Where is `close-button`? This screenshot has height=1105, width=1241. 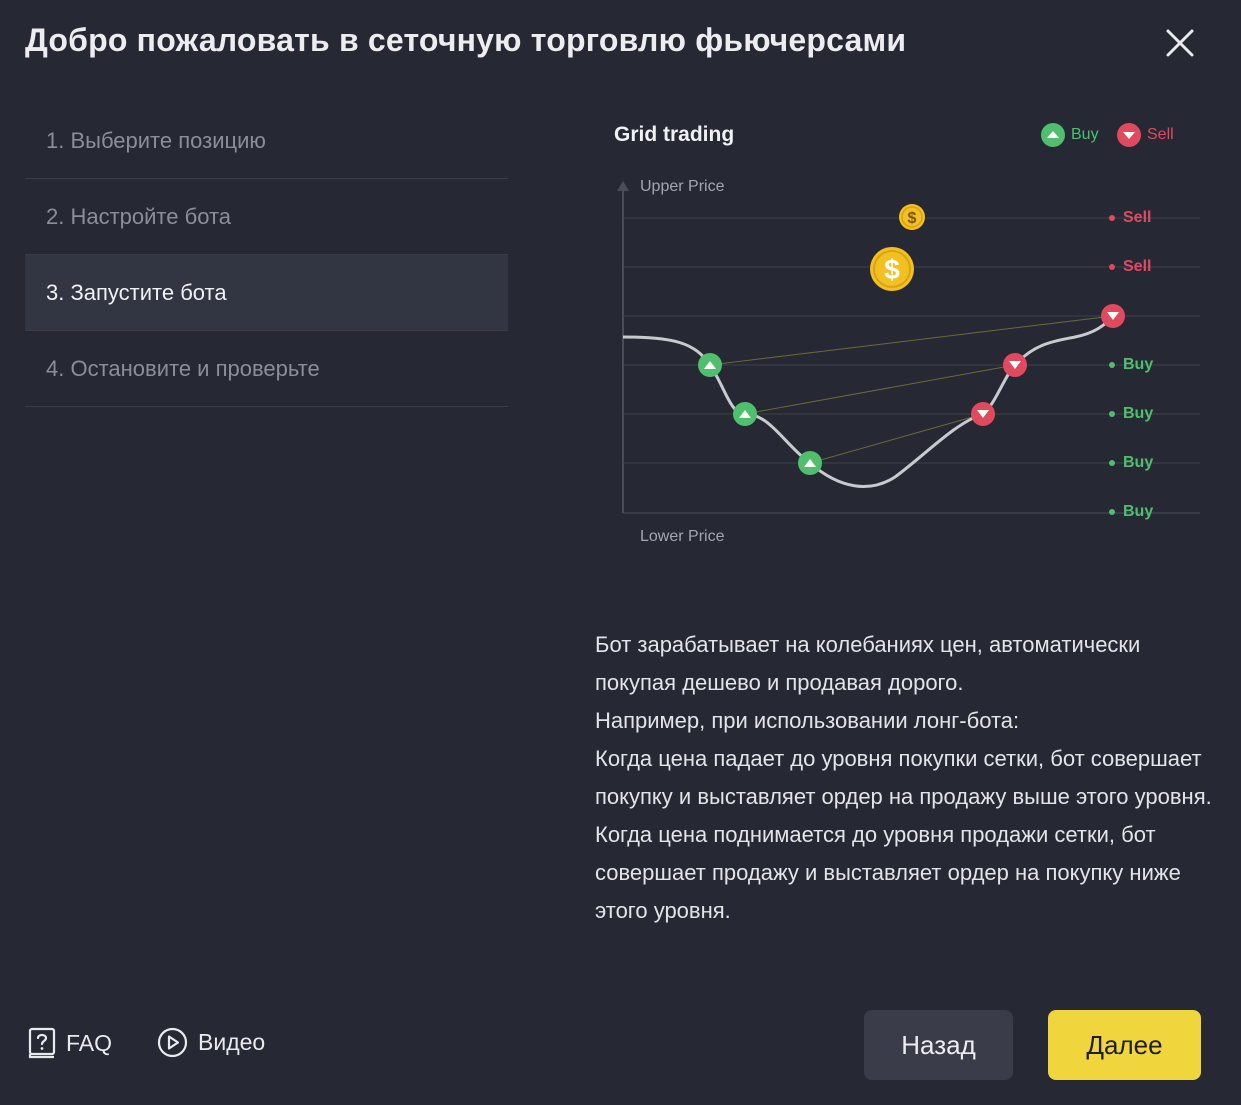 close-button is located at coordinates (1180, 44).